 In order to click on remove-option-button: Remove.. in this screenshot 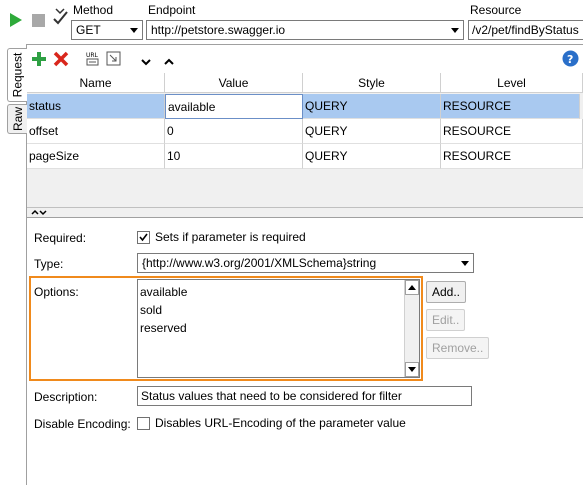, I will do `click(458, 348)`.